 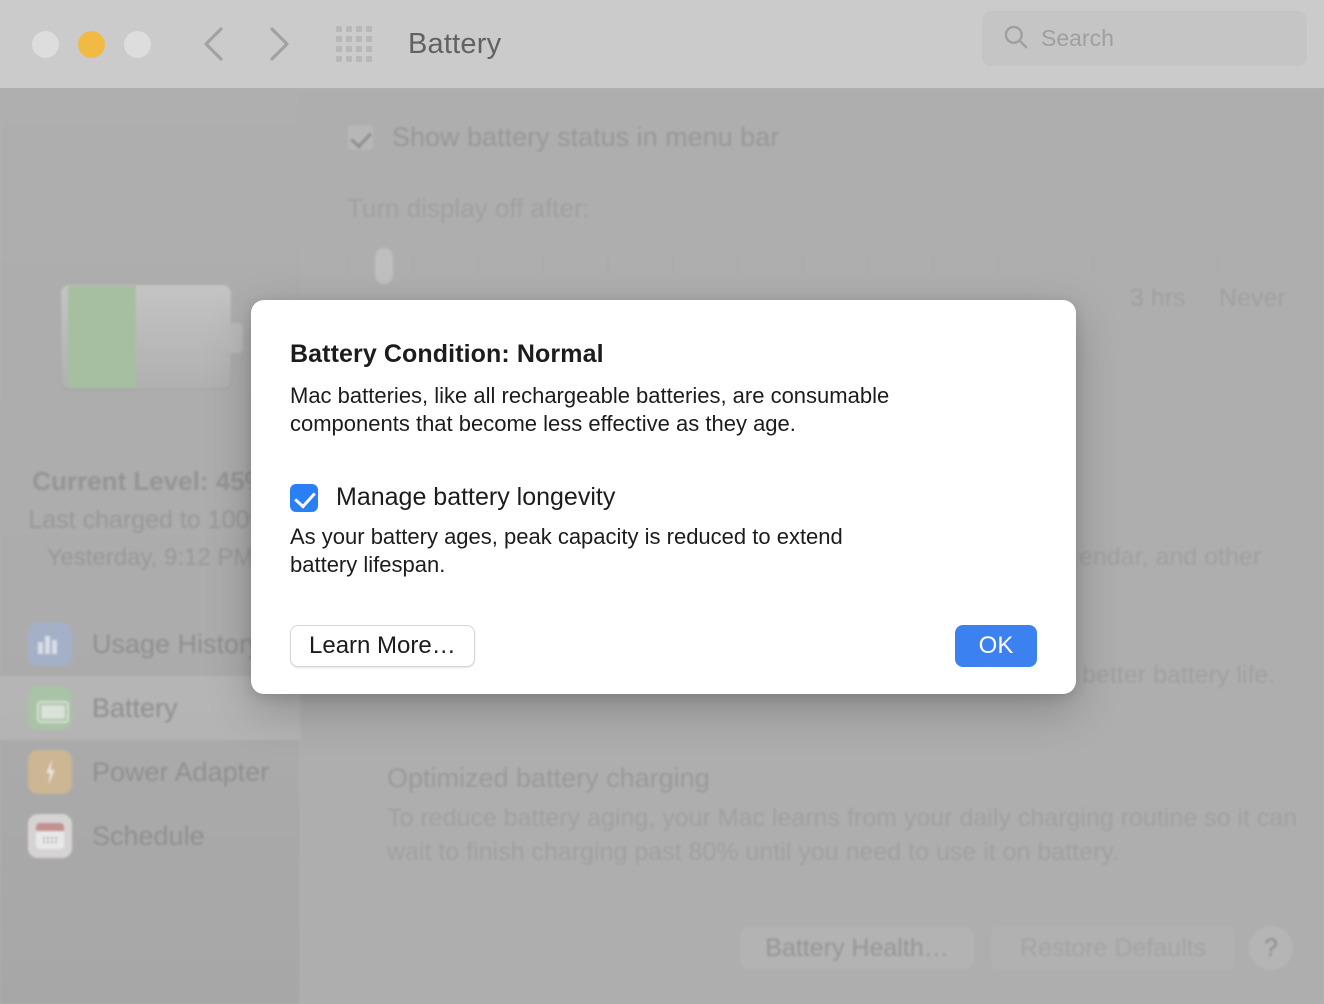 I want to click on close-button-icon, so click(x=45, y=44).